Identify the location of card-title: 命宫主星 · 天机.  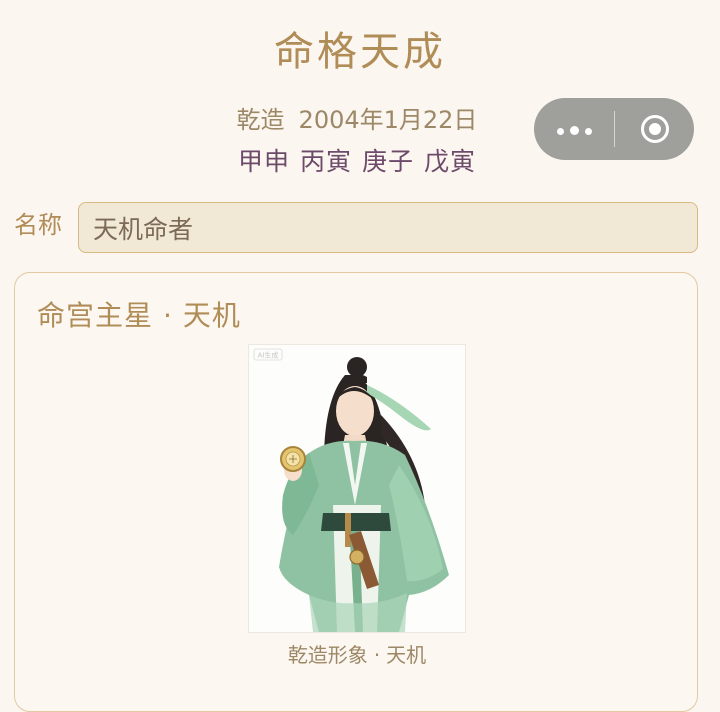
(139, 316).